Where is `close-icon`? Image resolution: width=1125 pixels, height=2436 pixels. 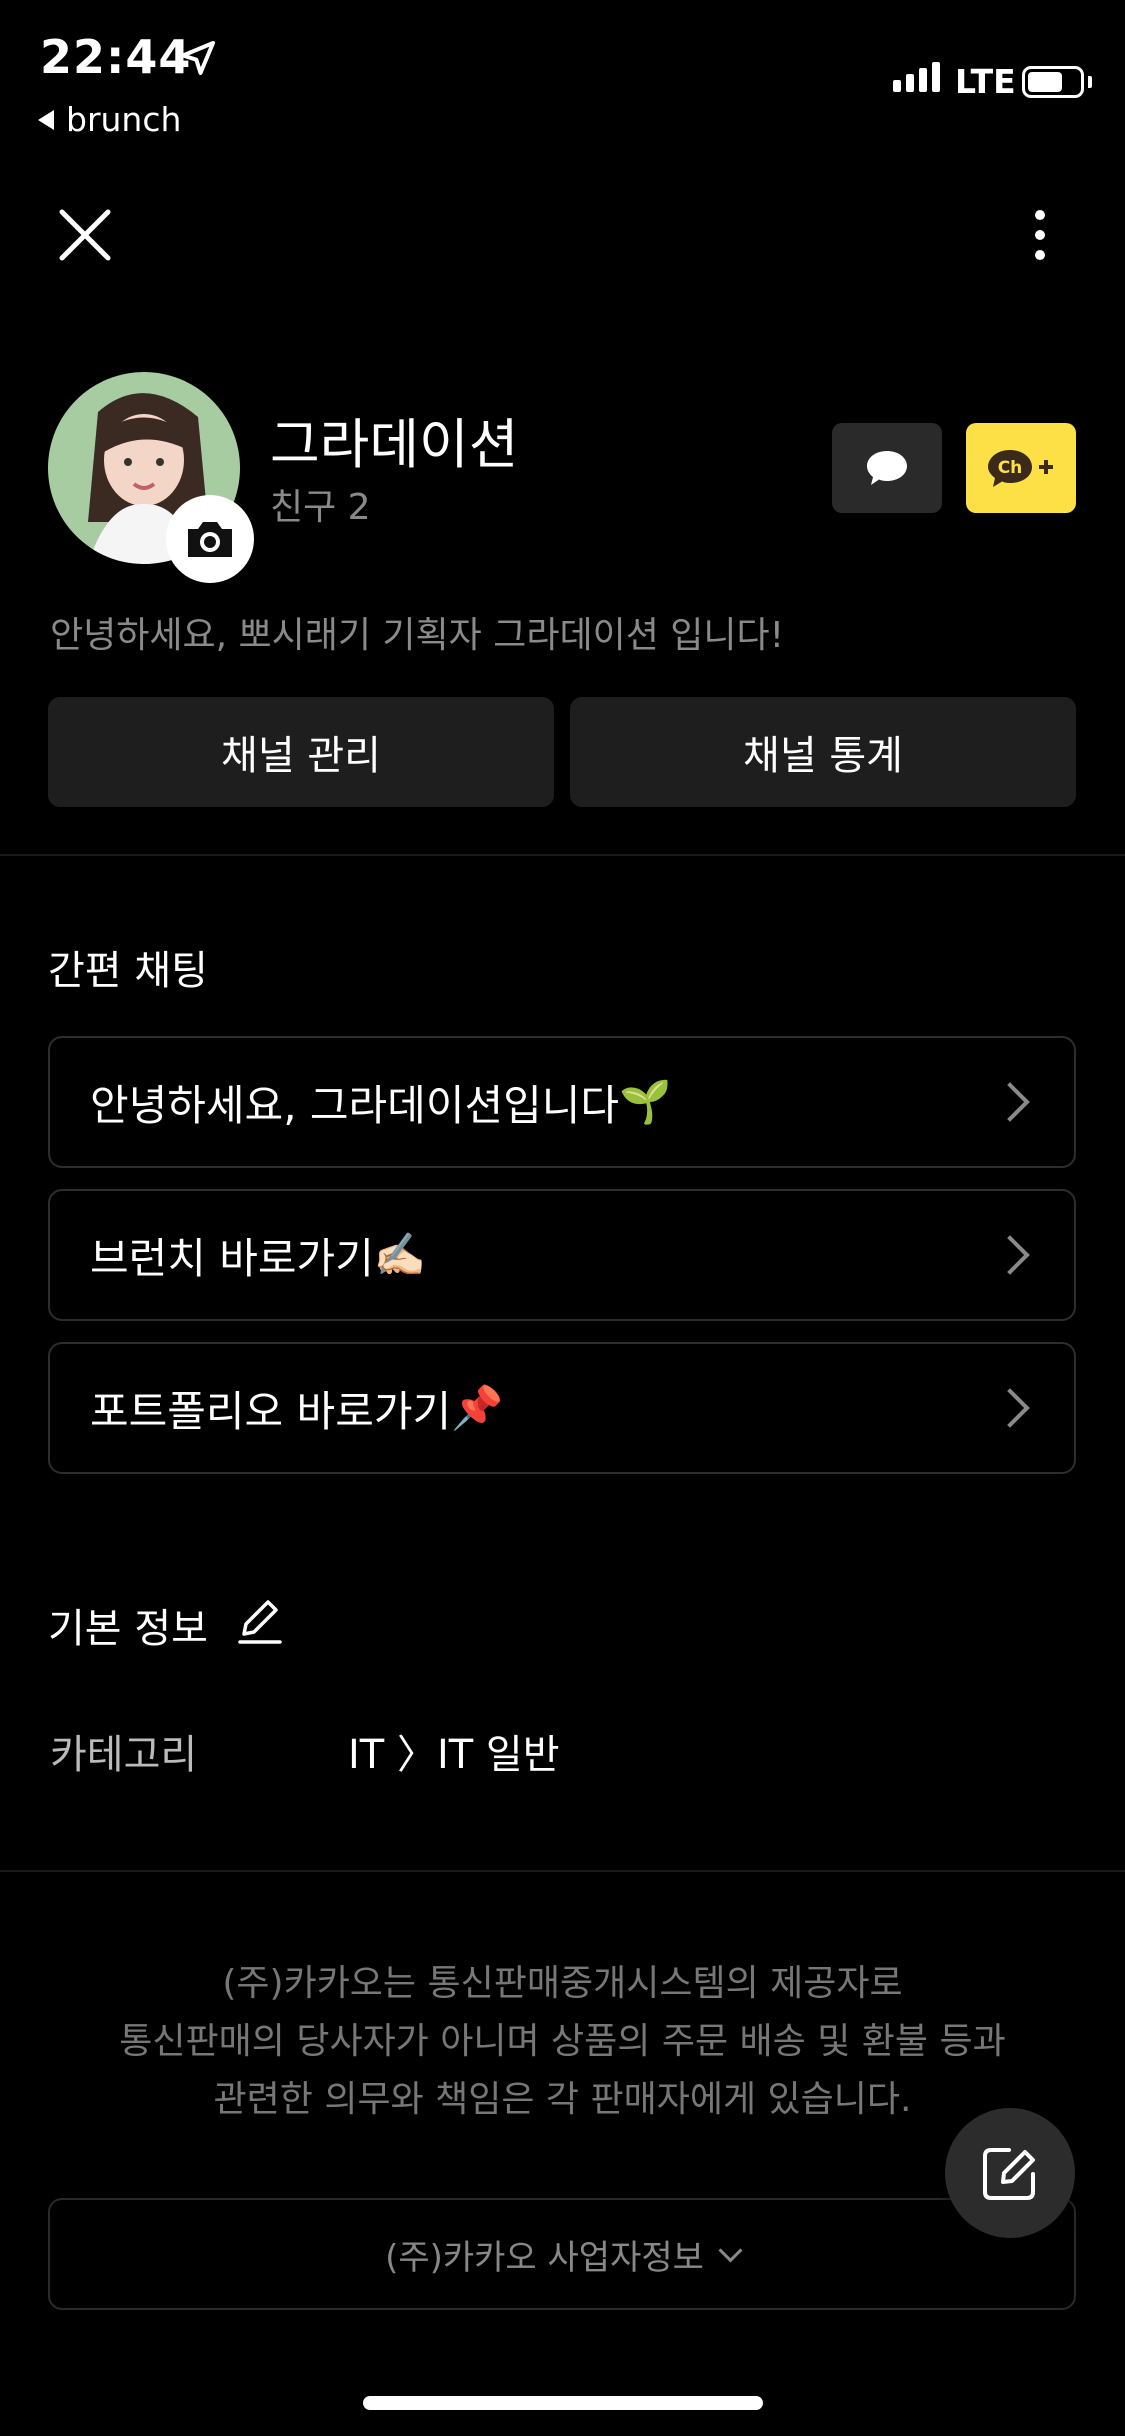 close-icon is located at coordinates (85, 235).